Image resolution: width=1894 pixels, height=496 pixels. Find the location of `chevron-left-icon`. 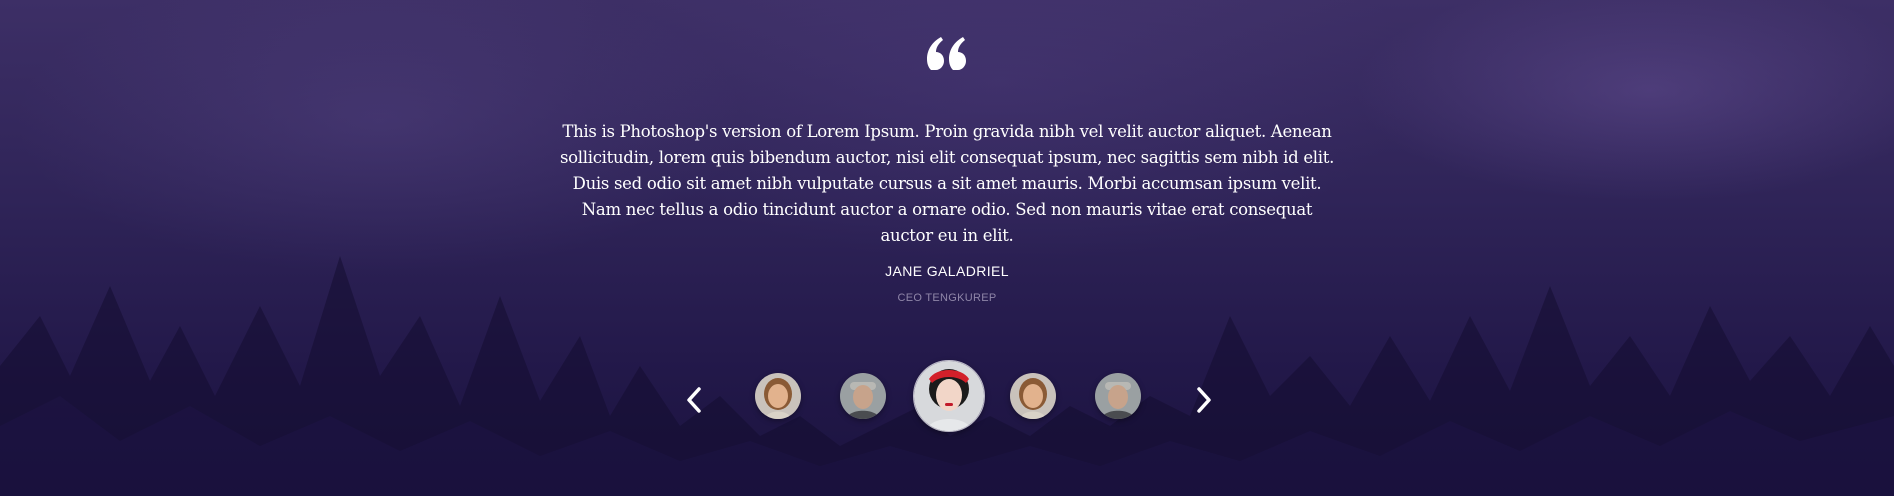

chevron-left-icon is located at coordinates (694, 400).